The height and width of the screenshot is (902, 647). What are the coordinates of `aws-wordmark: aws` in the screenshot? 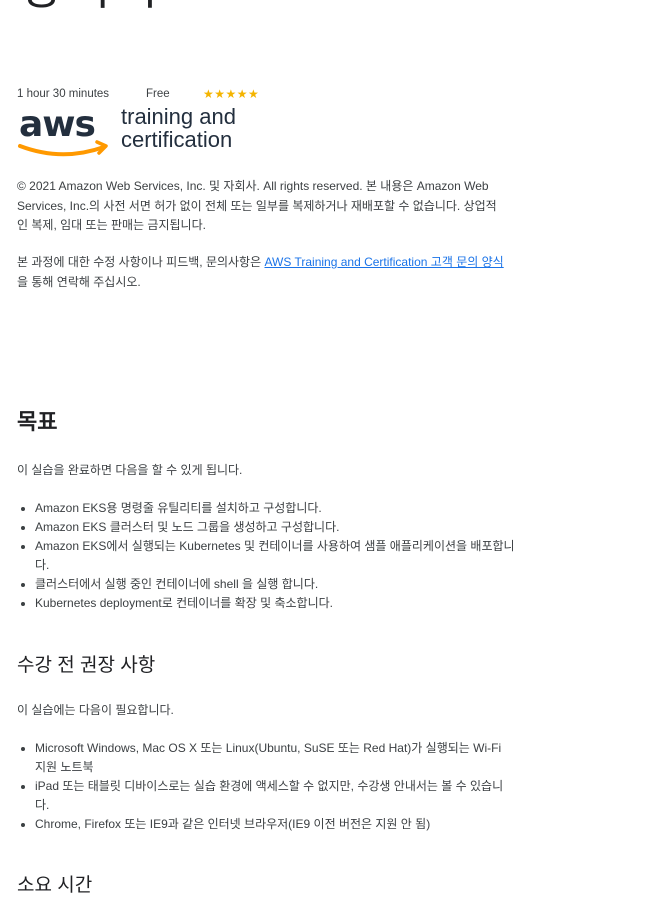 It's located at (57, 124).